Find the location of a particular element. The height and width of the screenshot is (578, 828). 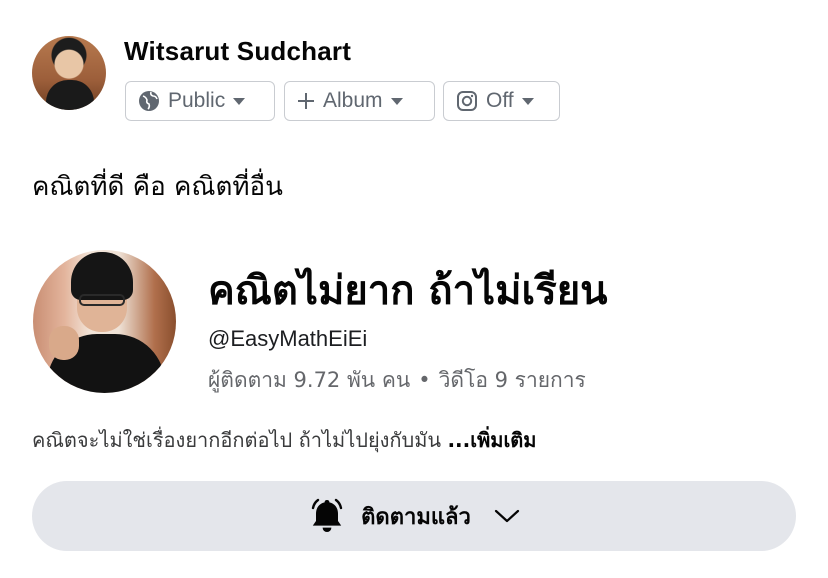

instagram-icon is located at coordinates (467, 101).